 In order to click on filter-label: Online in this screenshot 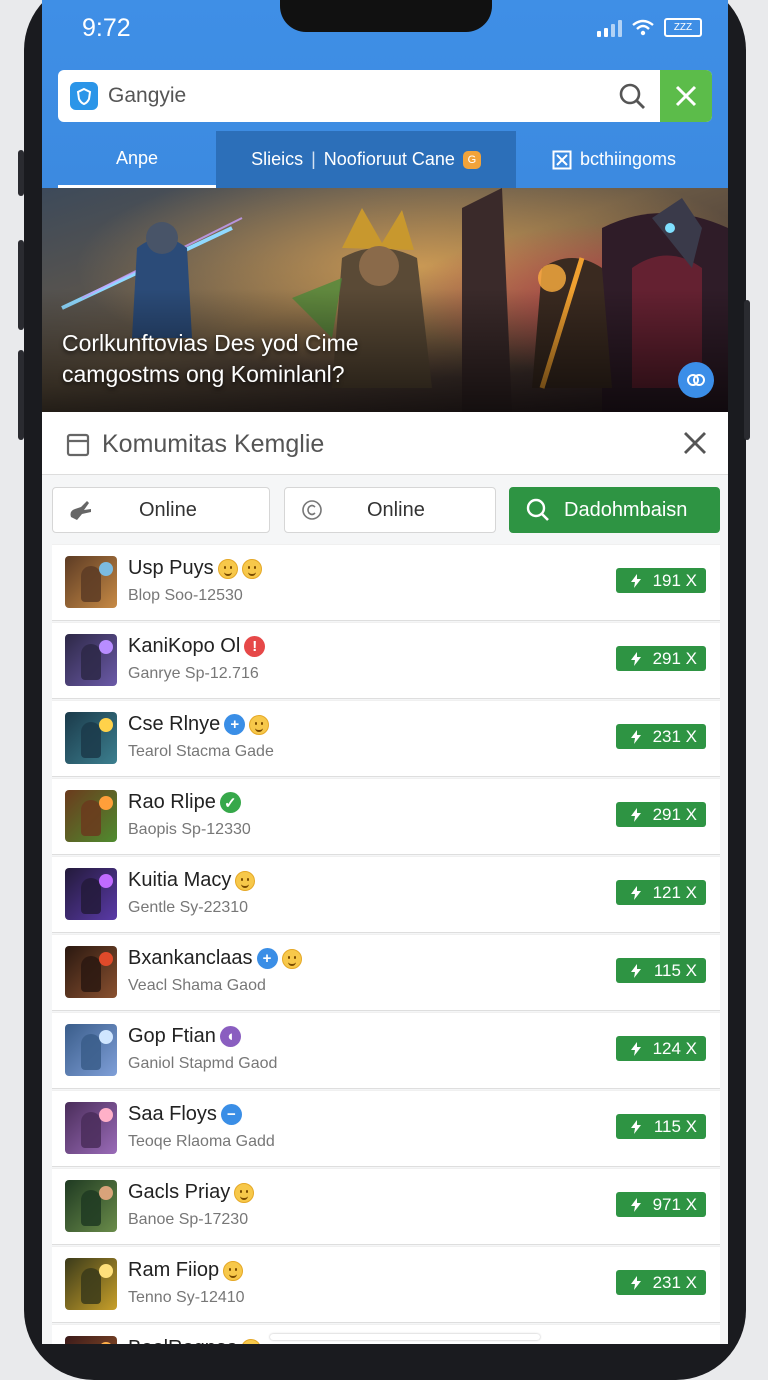, I will do `click(168, 509)`.